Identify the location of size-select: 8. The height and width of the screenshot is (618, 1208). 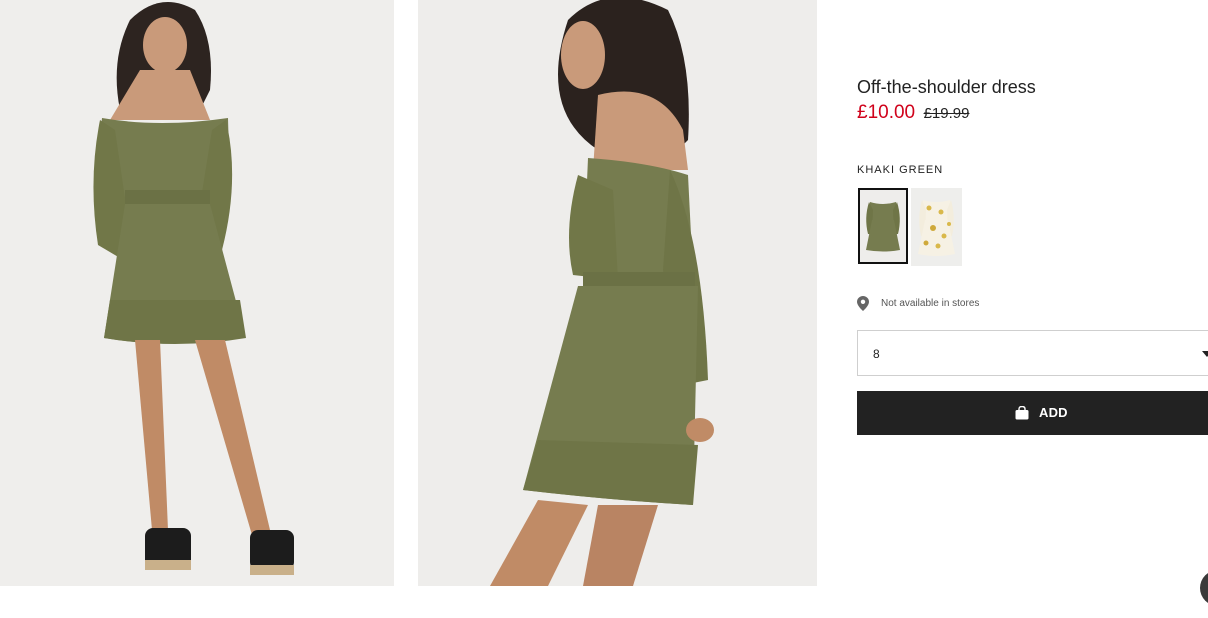
(1032, 353).